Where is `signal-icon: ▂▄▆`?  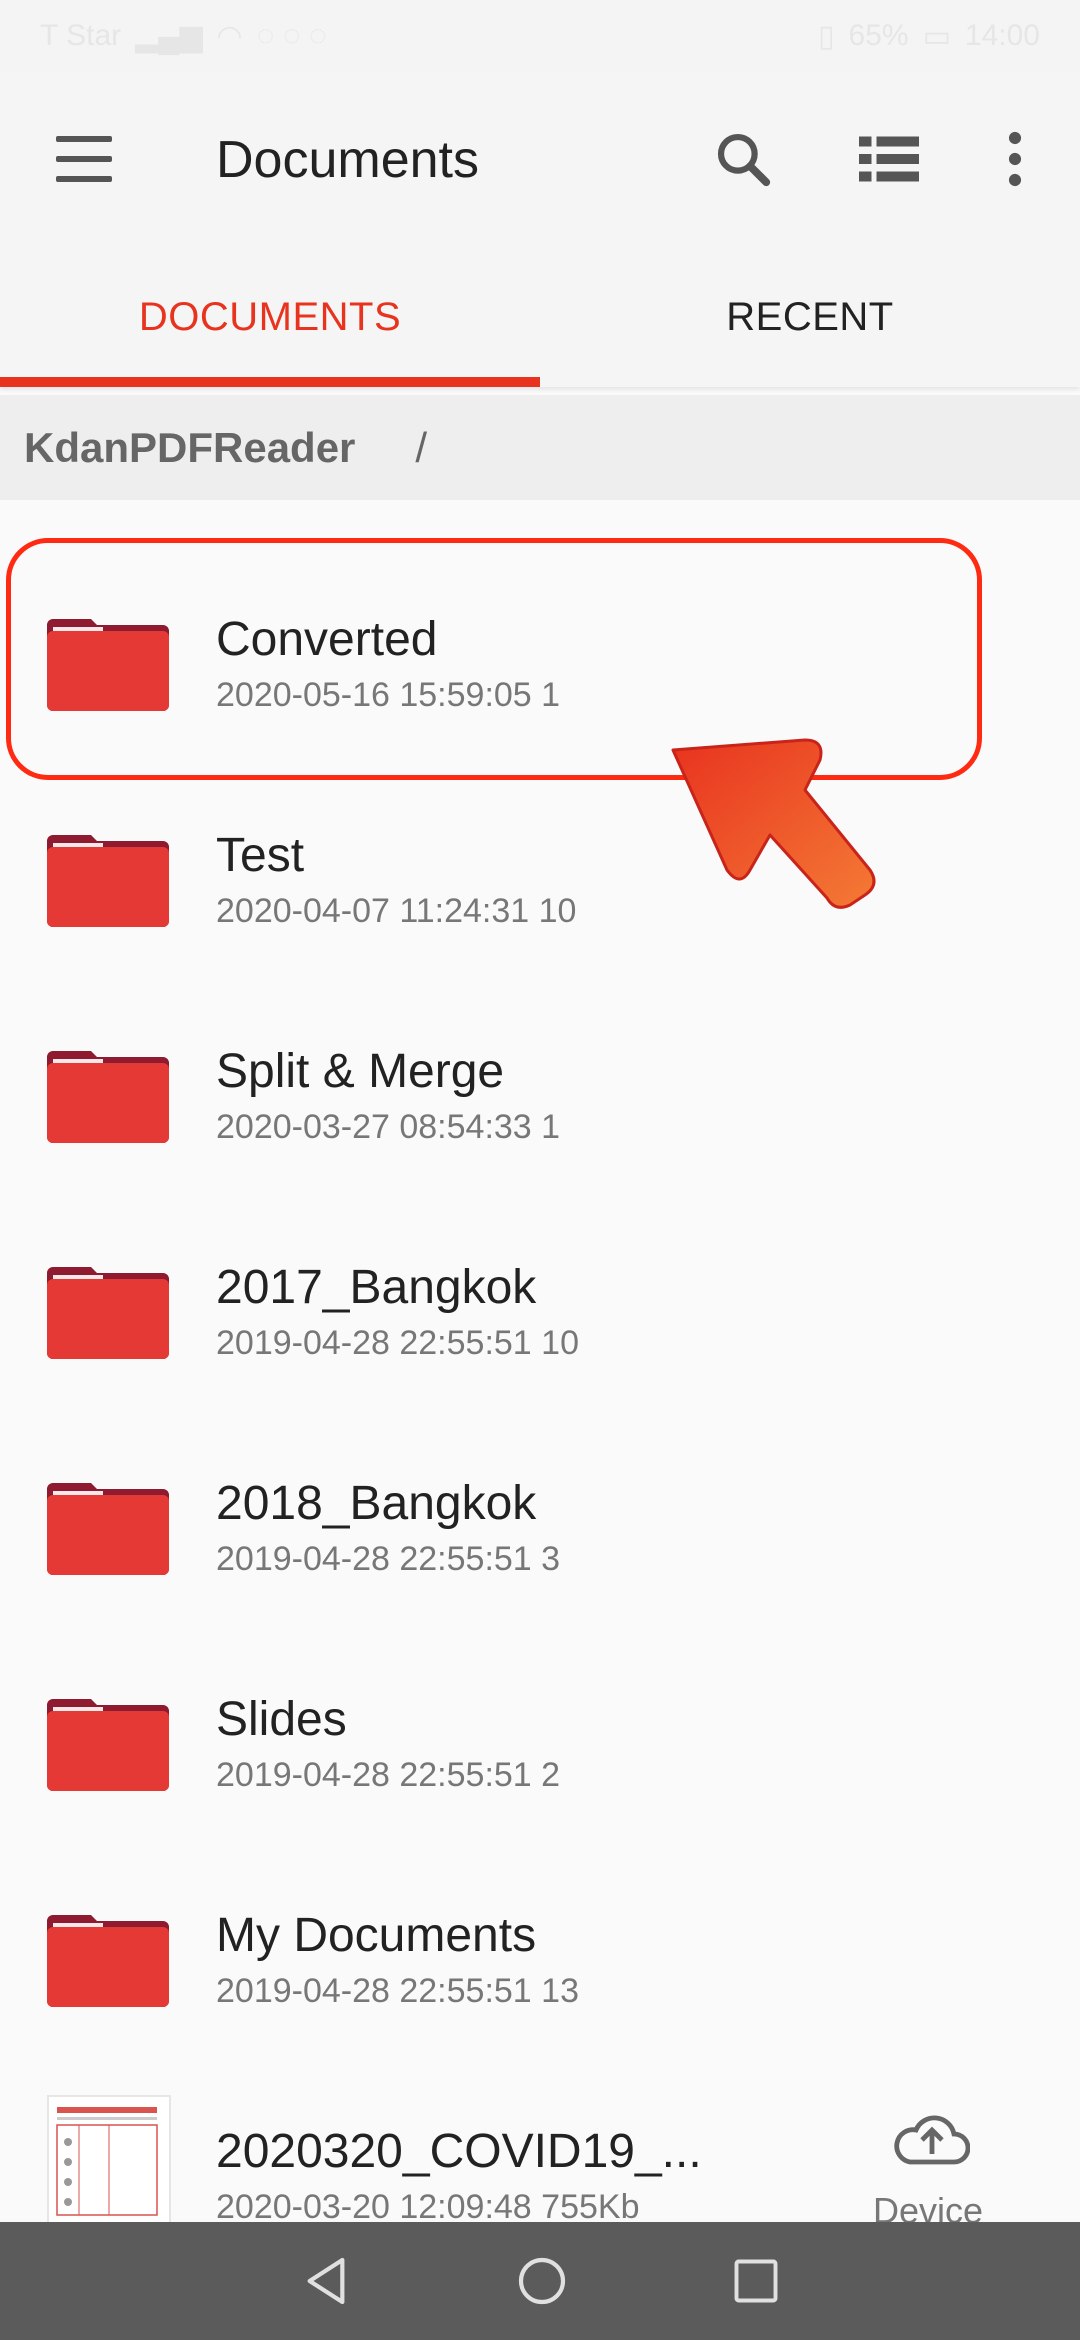
signal-icon: ▂▄▆ is located at coordinates (169, 36).